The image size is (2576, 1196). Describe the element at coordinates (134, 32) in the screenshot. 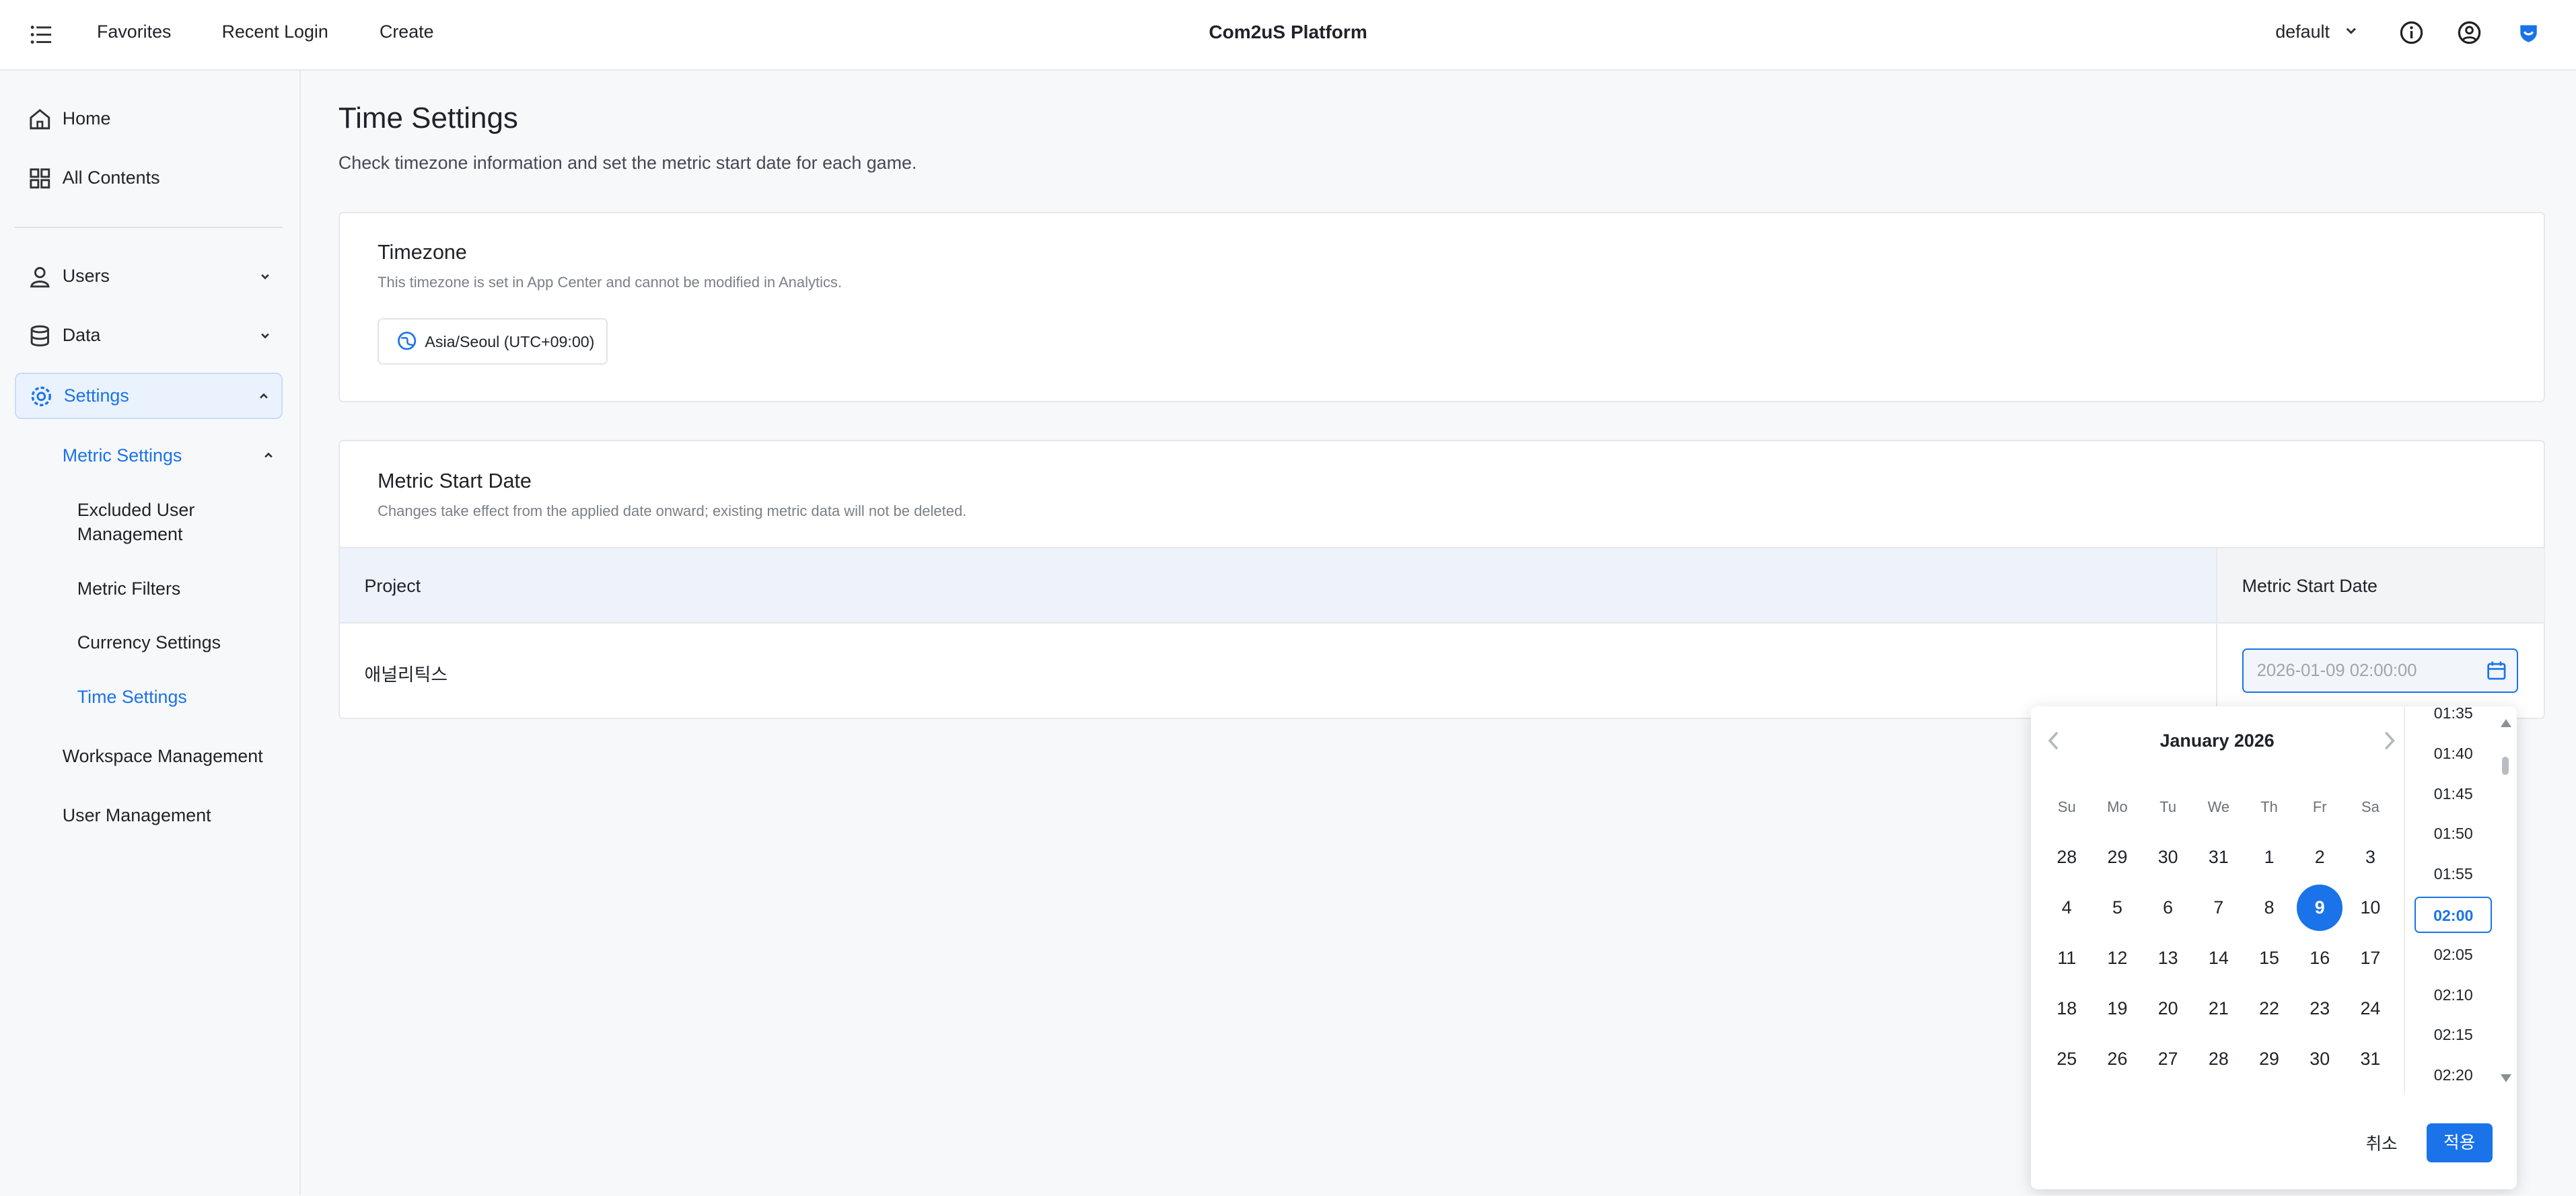

I see `nav-favorites: Favorites` at that location.